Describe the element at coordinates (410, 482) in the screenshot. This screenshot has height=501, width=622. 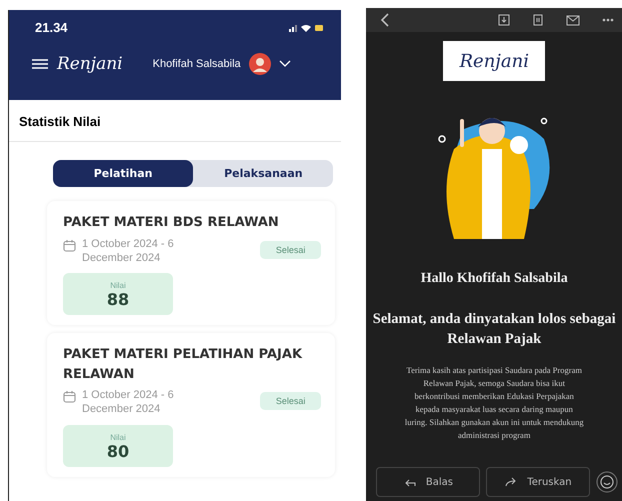
I see `reply-icon` at that location.